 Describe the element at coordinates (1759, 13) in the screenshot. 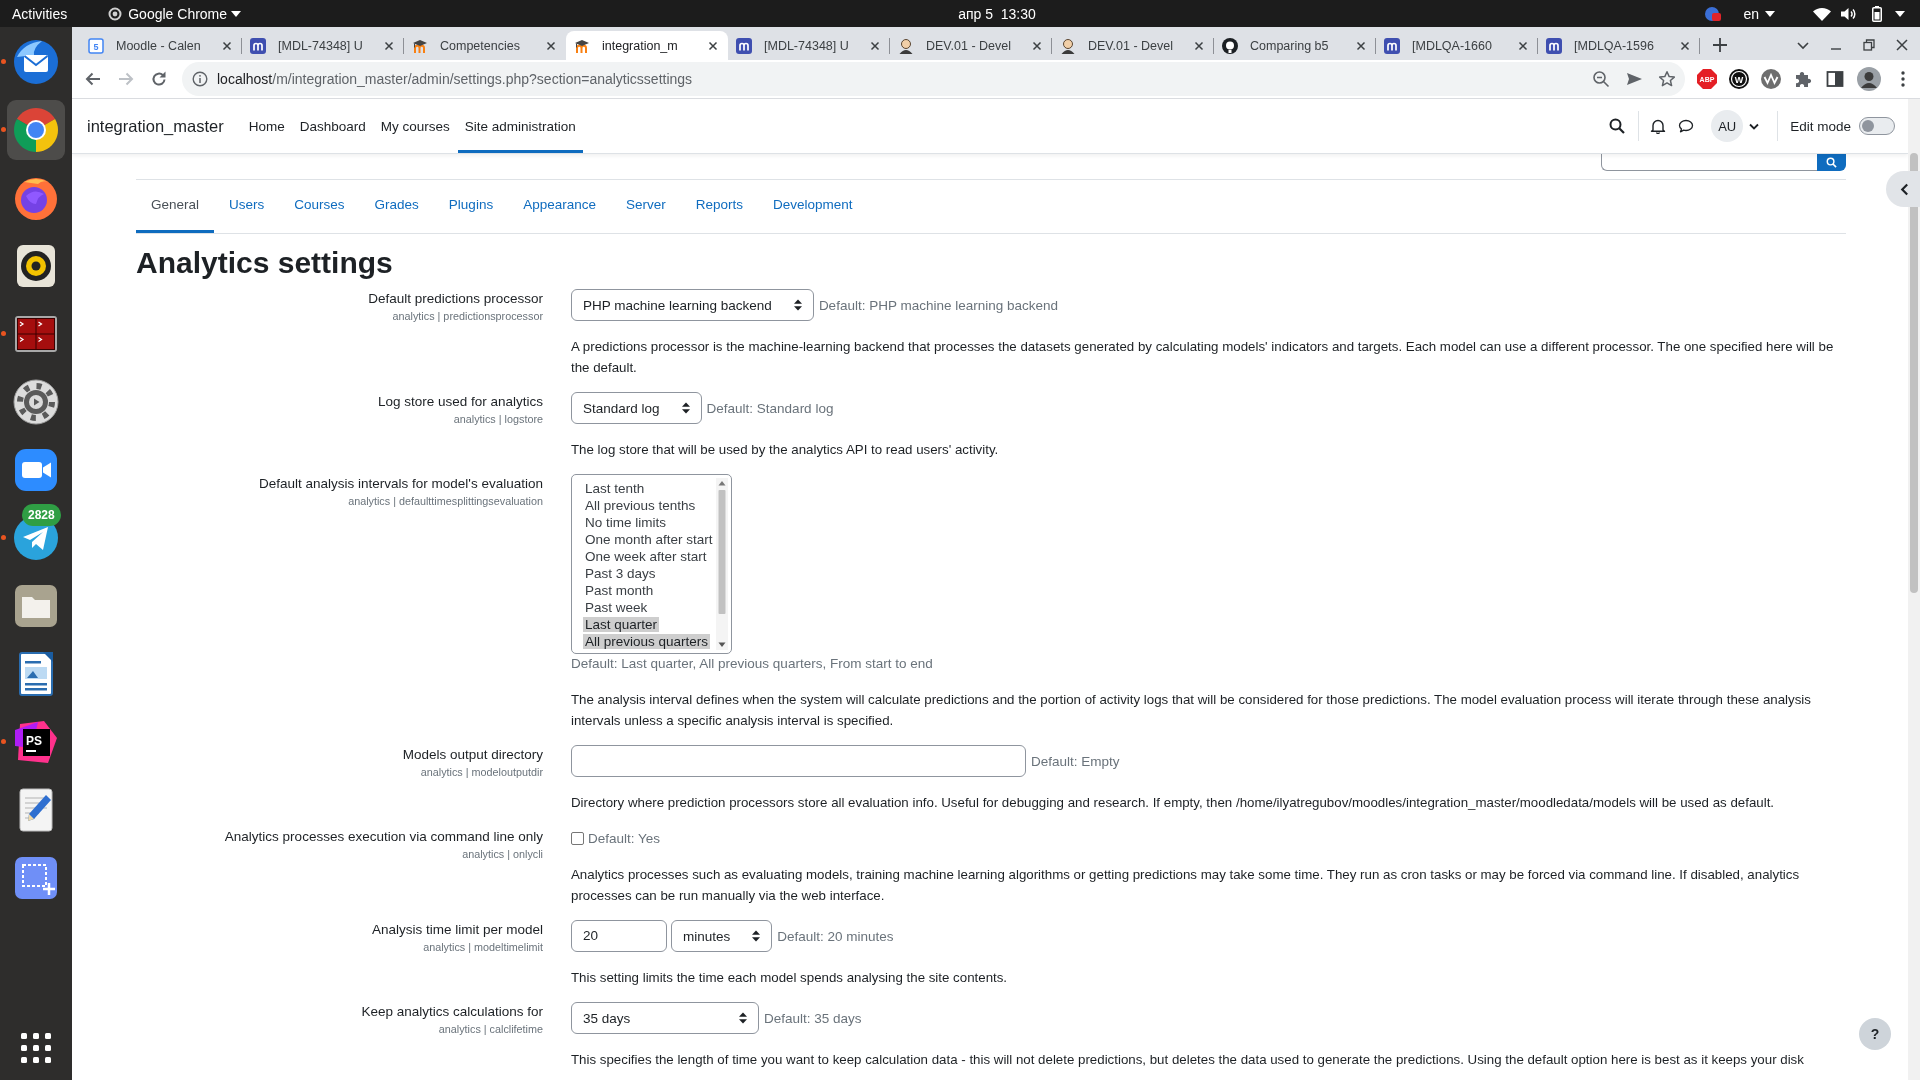

I see `language-menu: en` at that location.